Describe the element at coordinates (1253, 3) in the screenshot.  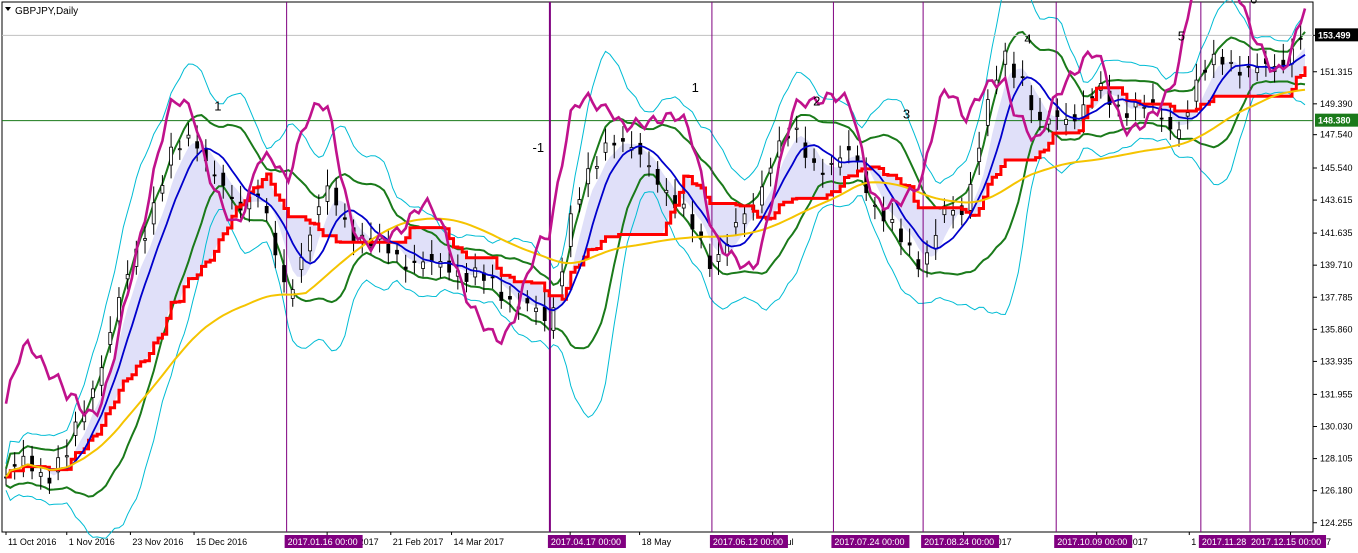
I see `wave-count-label: 6` at that location.